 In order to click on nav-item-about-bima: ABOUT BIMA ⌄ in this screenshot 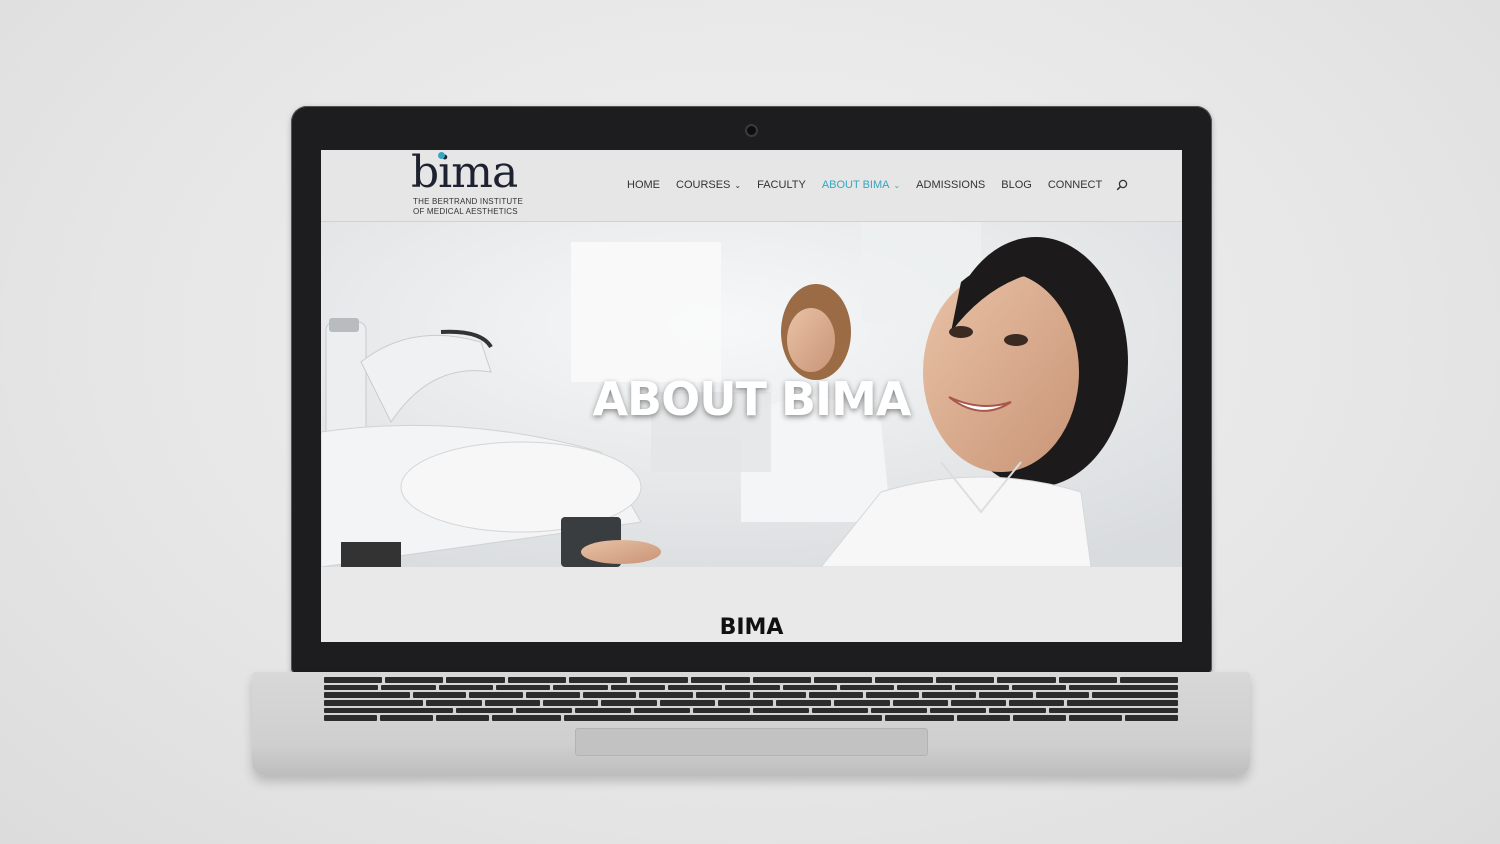, I will do `click(861, 185)`.